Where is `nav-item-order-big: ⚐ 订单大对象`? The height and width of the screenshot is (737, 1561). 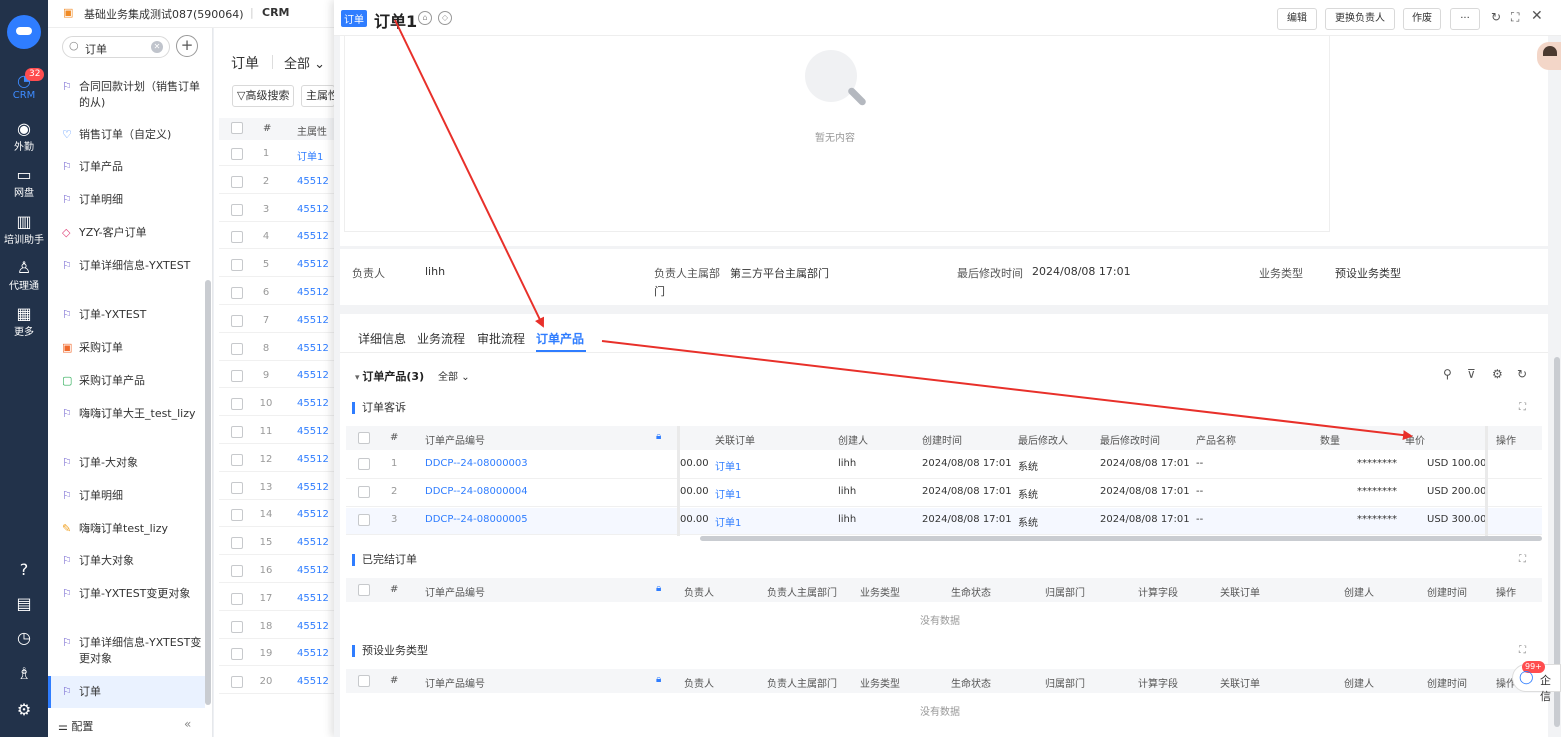 nav-item-order-big: ⚐ 订单大对象 is located at coordinates (132, 561).